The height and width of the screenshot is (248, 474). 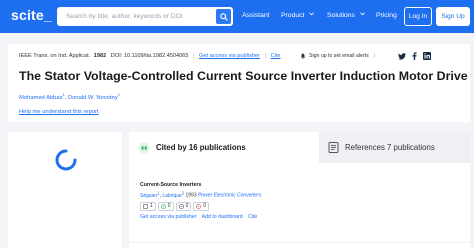 What do you see at coordinates (453, 16) in the screenshot?
I see `signup-button: Sign Up` at bounding box center [453, 16].